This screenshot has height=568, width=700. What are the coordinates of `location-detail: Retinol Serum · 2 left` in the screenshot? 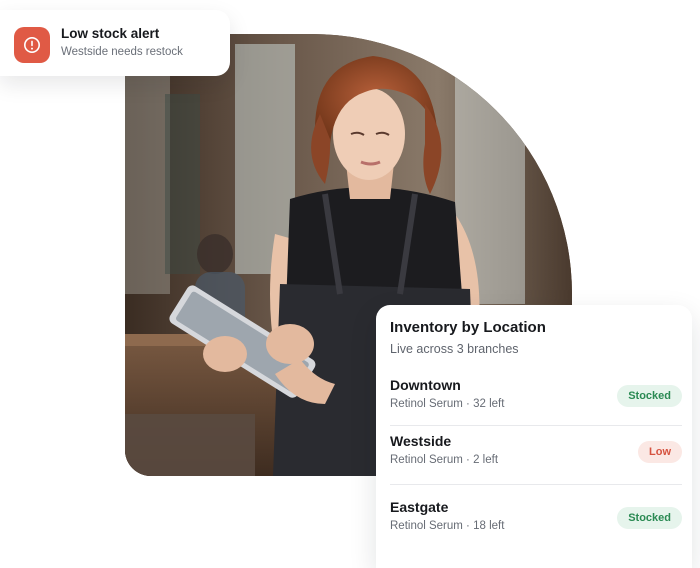 It's located at (444, 460).